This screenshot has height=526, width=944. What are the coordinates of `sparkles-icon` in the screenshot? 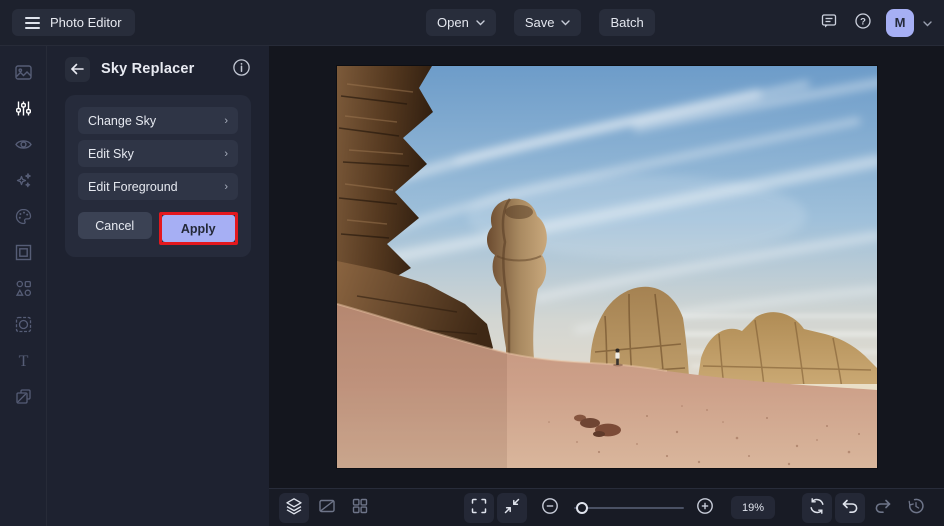 It's located at (23, 180).